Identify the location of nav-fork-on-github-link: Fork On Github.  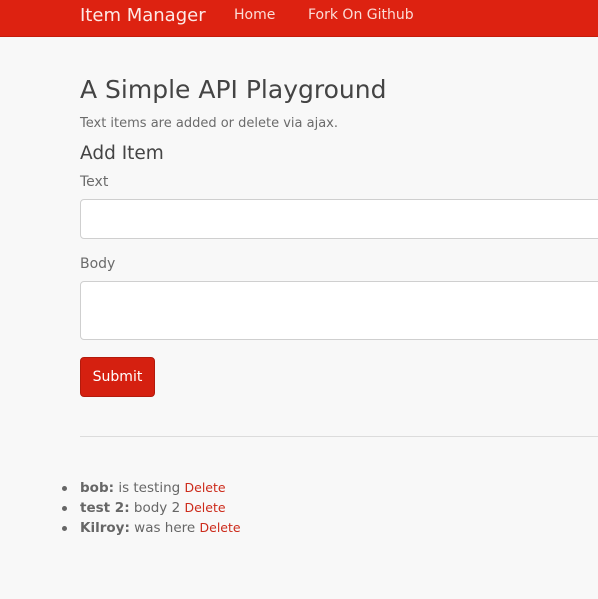
(361, 15).